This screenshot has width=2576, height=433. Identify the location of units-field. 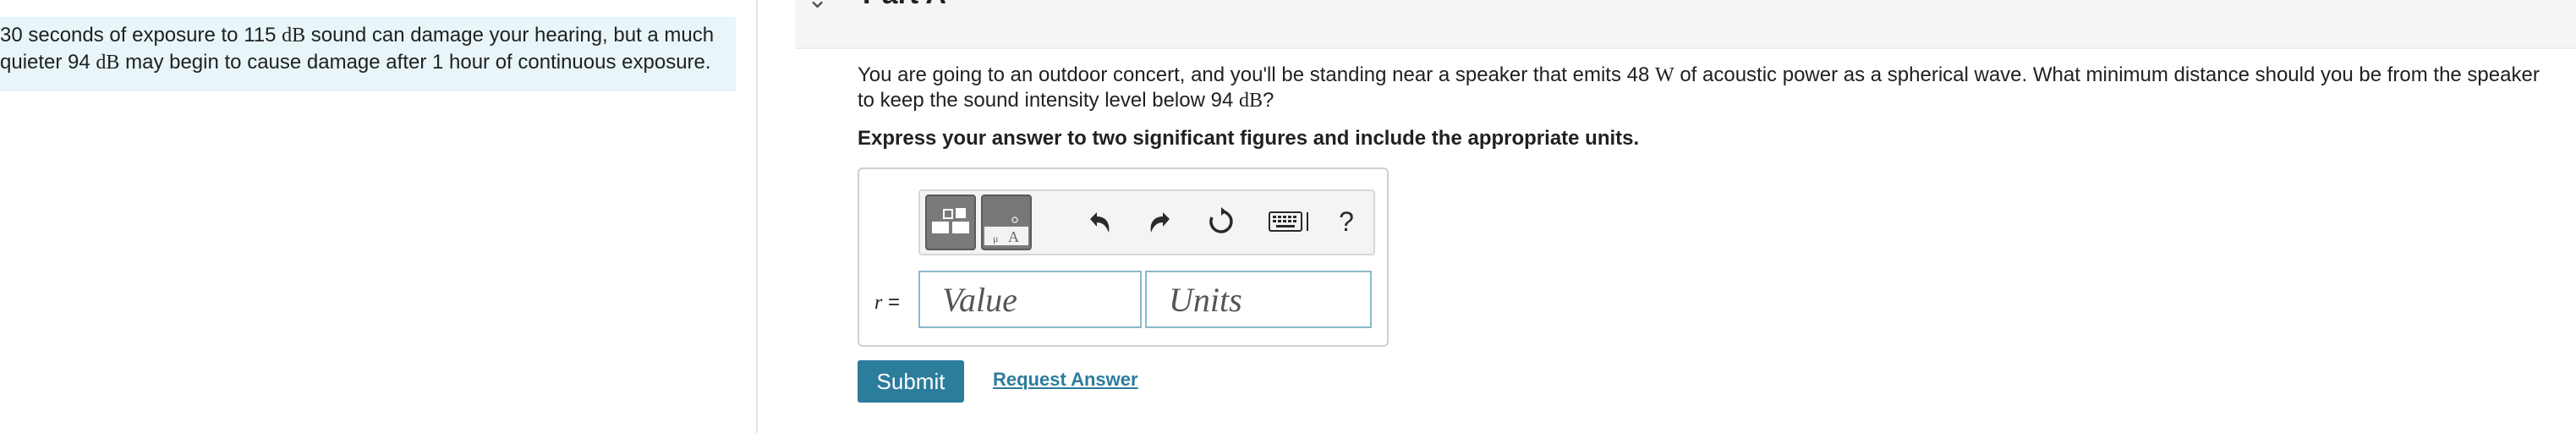
(1258, 299).